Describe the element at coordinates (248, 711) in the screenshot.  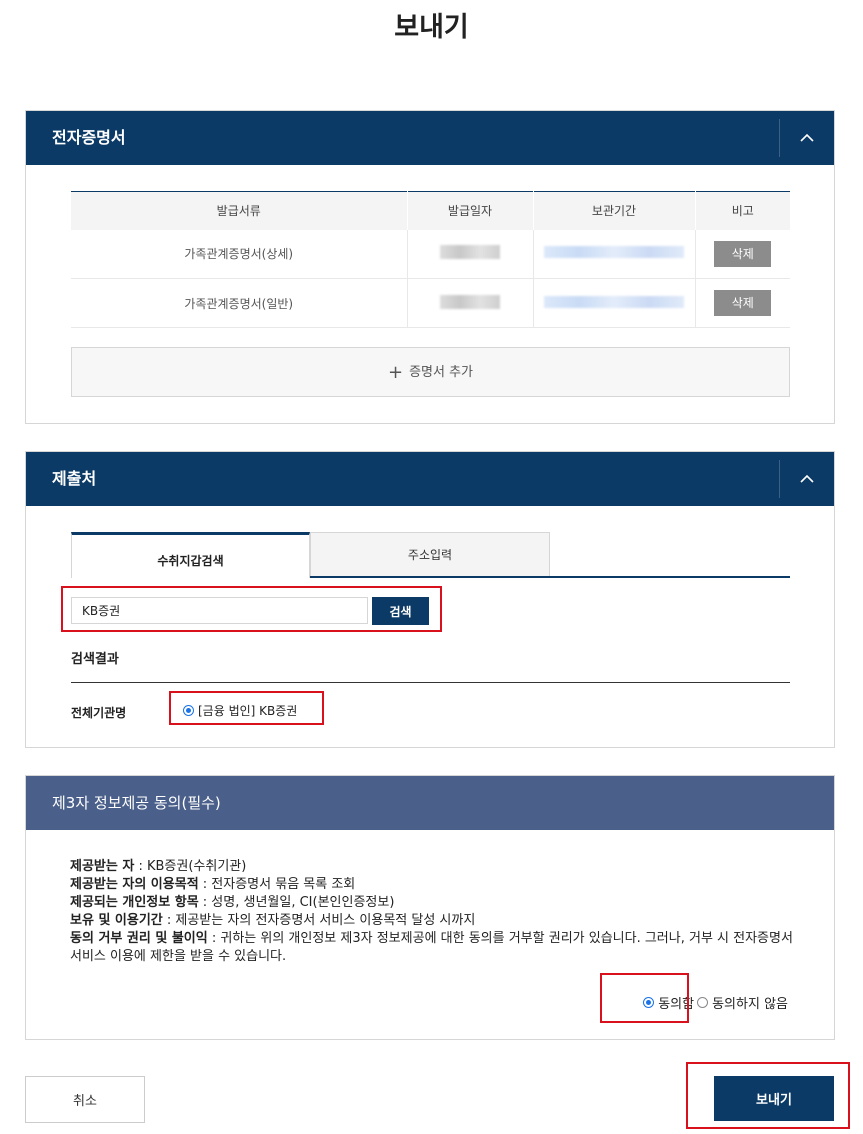
I see `org-option-label: [금융 법인] KB증권` at that location.